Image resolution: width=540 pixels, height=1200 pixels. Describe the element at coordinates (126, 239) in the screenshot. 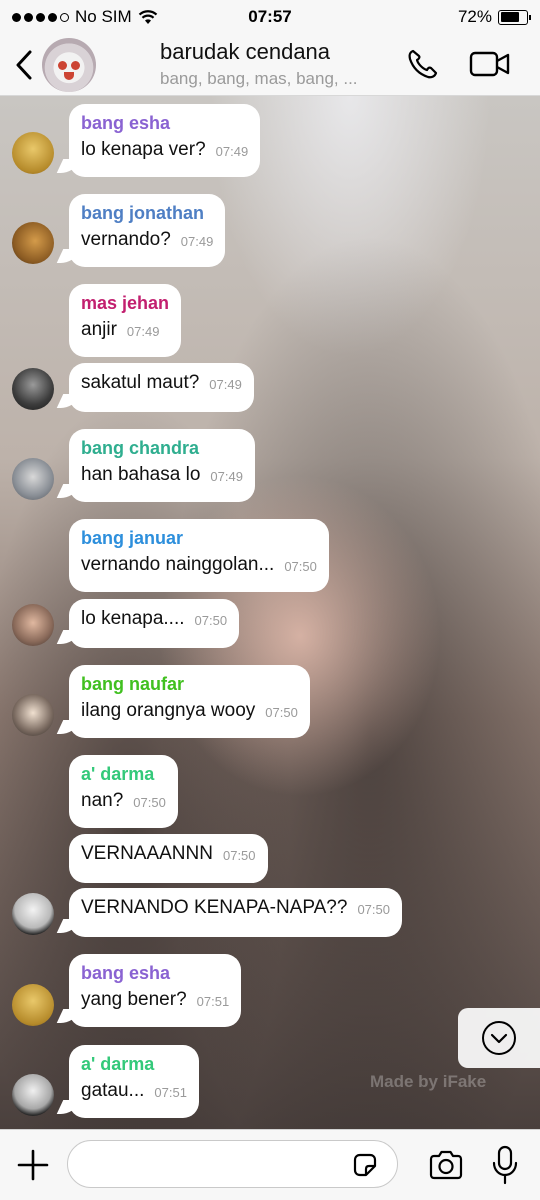

I see `message-text: vernando?` at that location.